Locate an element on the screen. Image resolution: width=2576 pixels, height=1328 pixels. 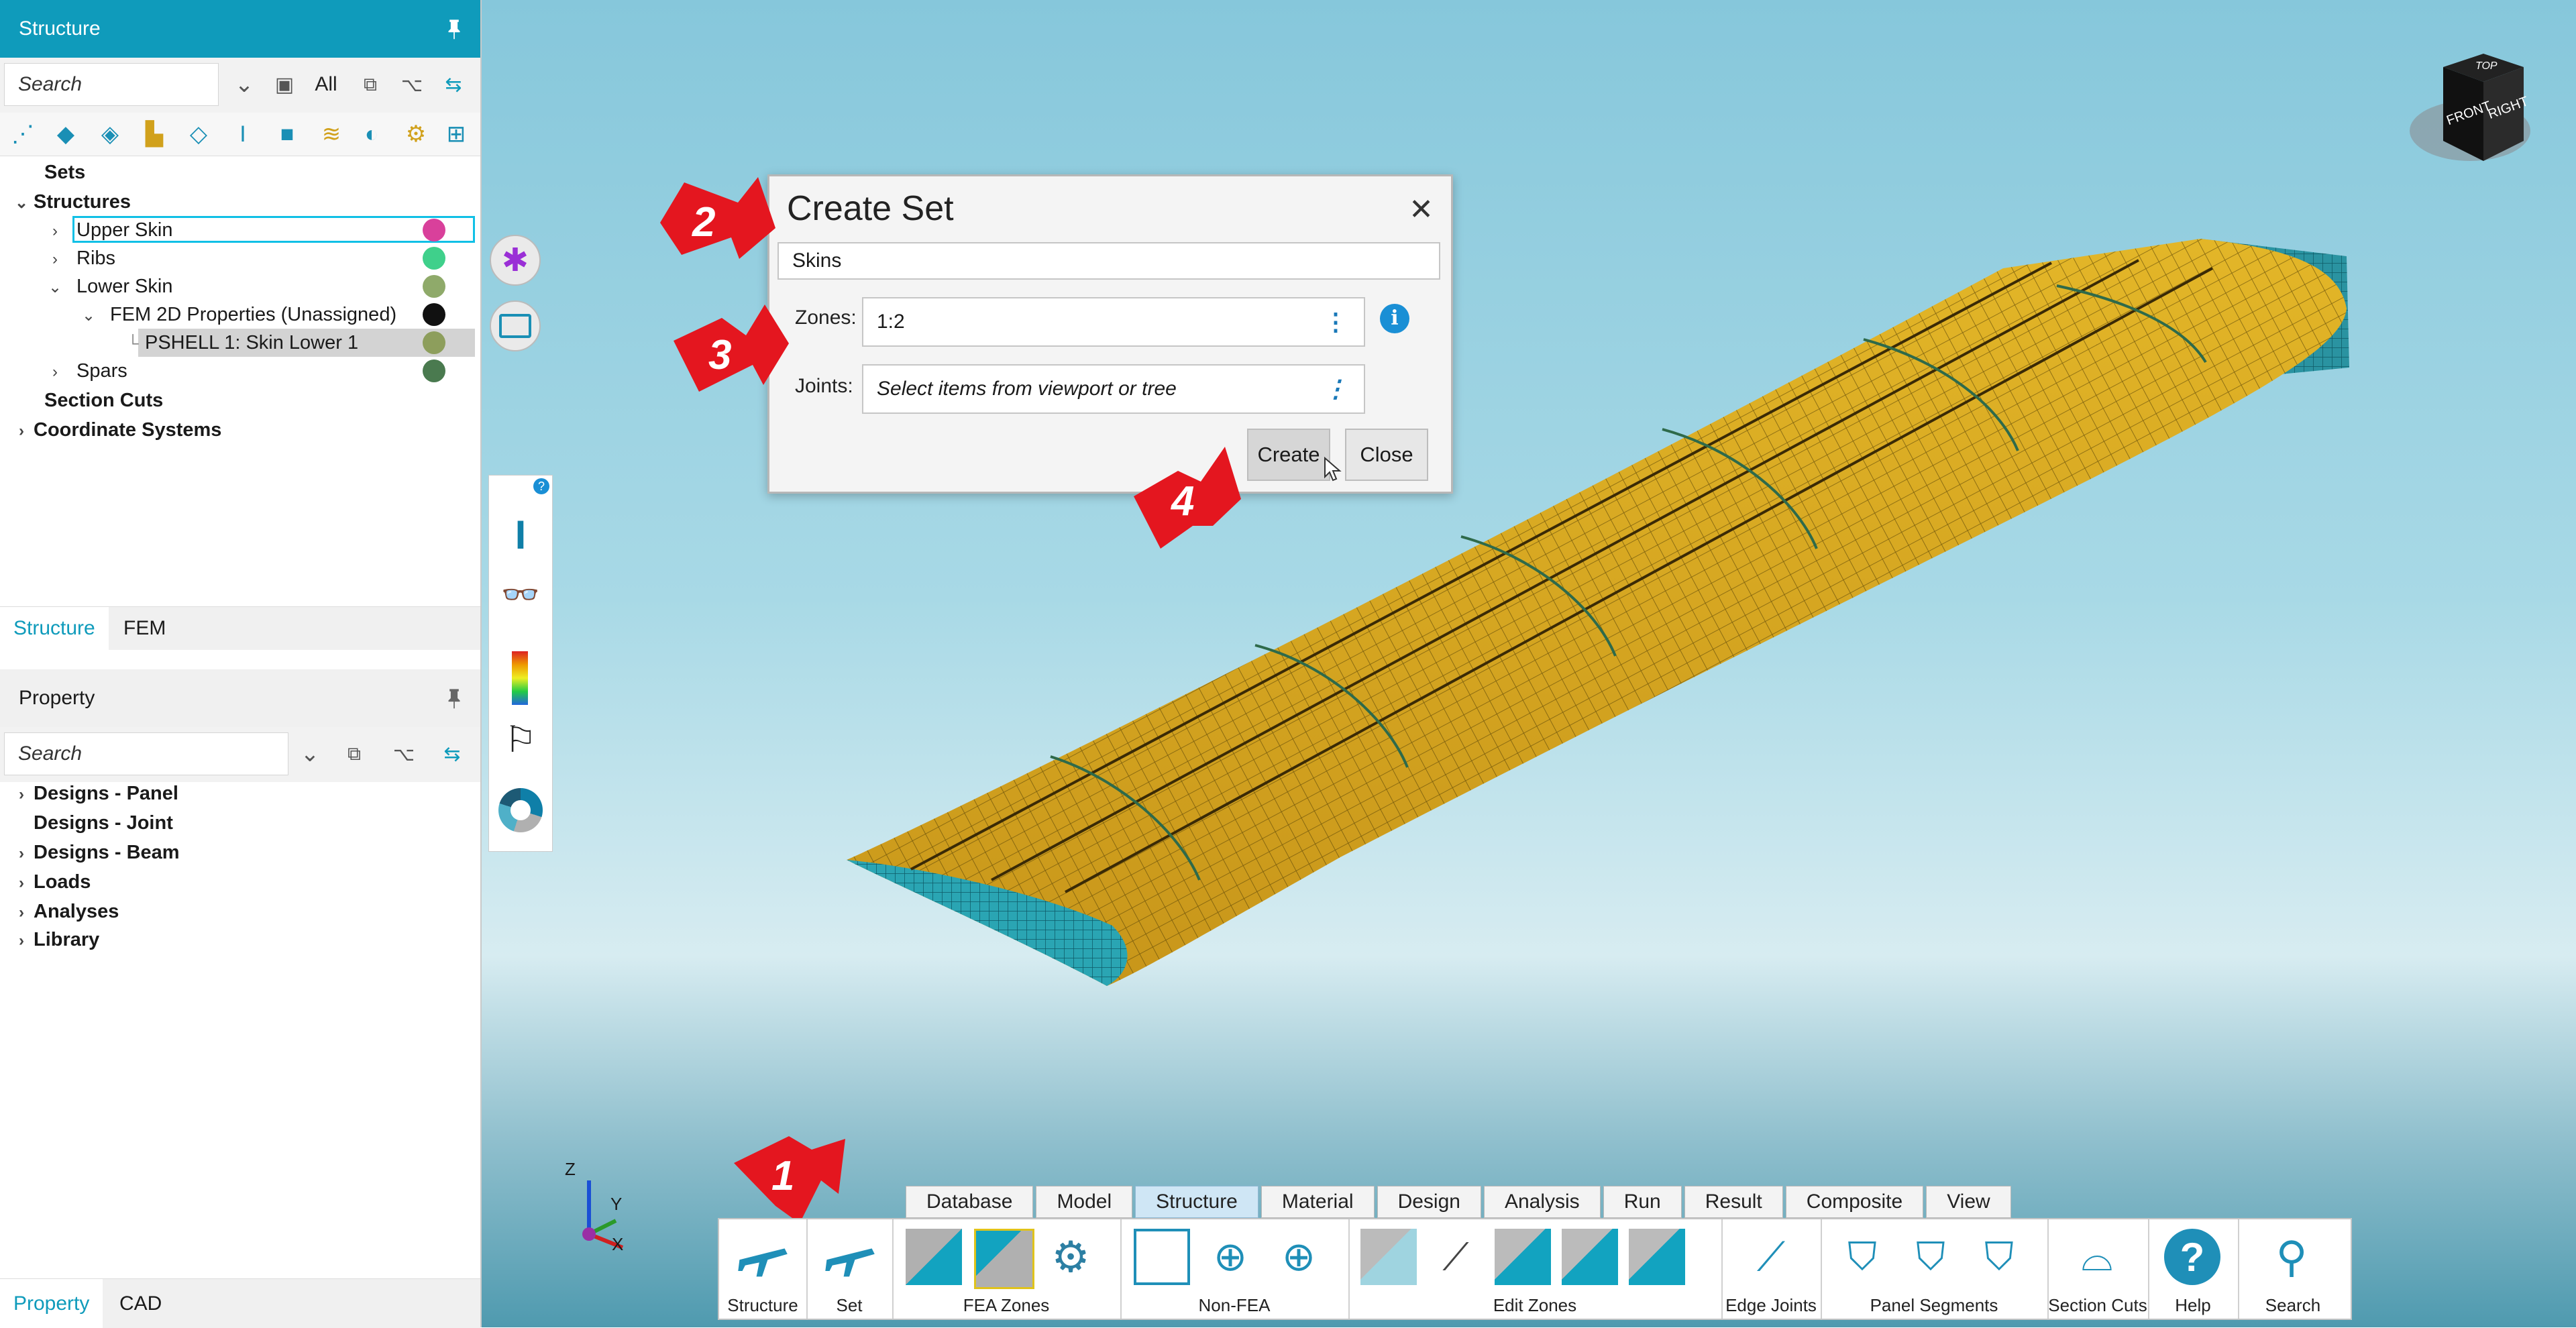
ibeam-icon: I is located at coordinates (243, 134).